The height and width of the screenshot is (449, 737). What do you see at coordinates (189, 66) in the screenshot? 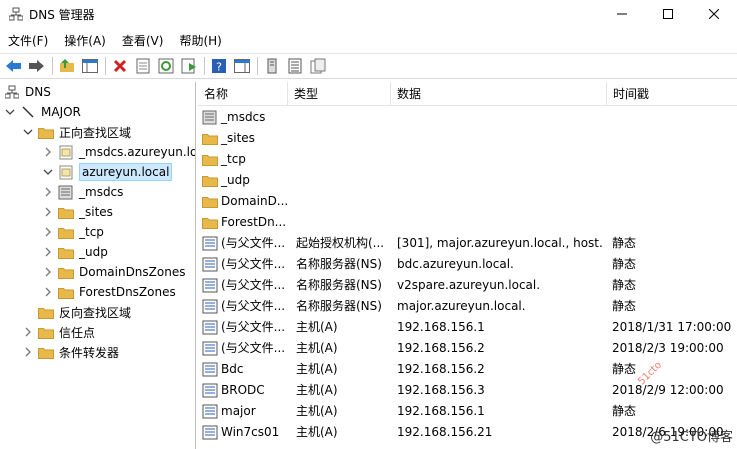
I see `export-list-button` at bounding box center [189, 66].